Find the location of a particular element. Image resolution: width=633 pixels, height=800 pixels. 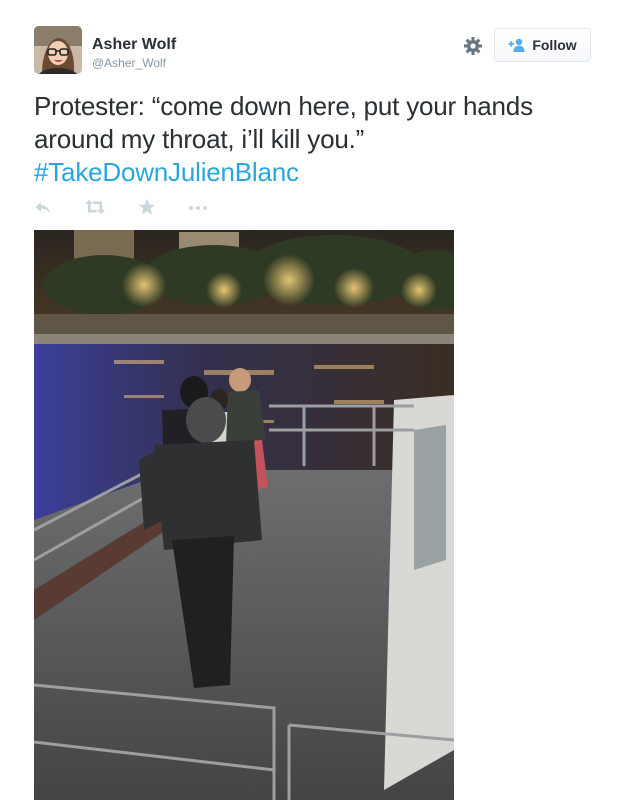

follow-button-label: Follow is located at coordinates (554, 45).